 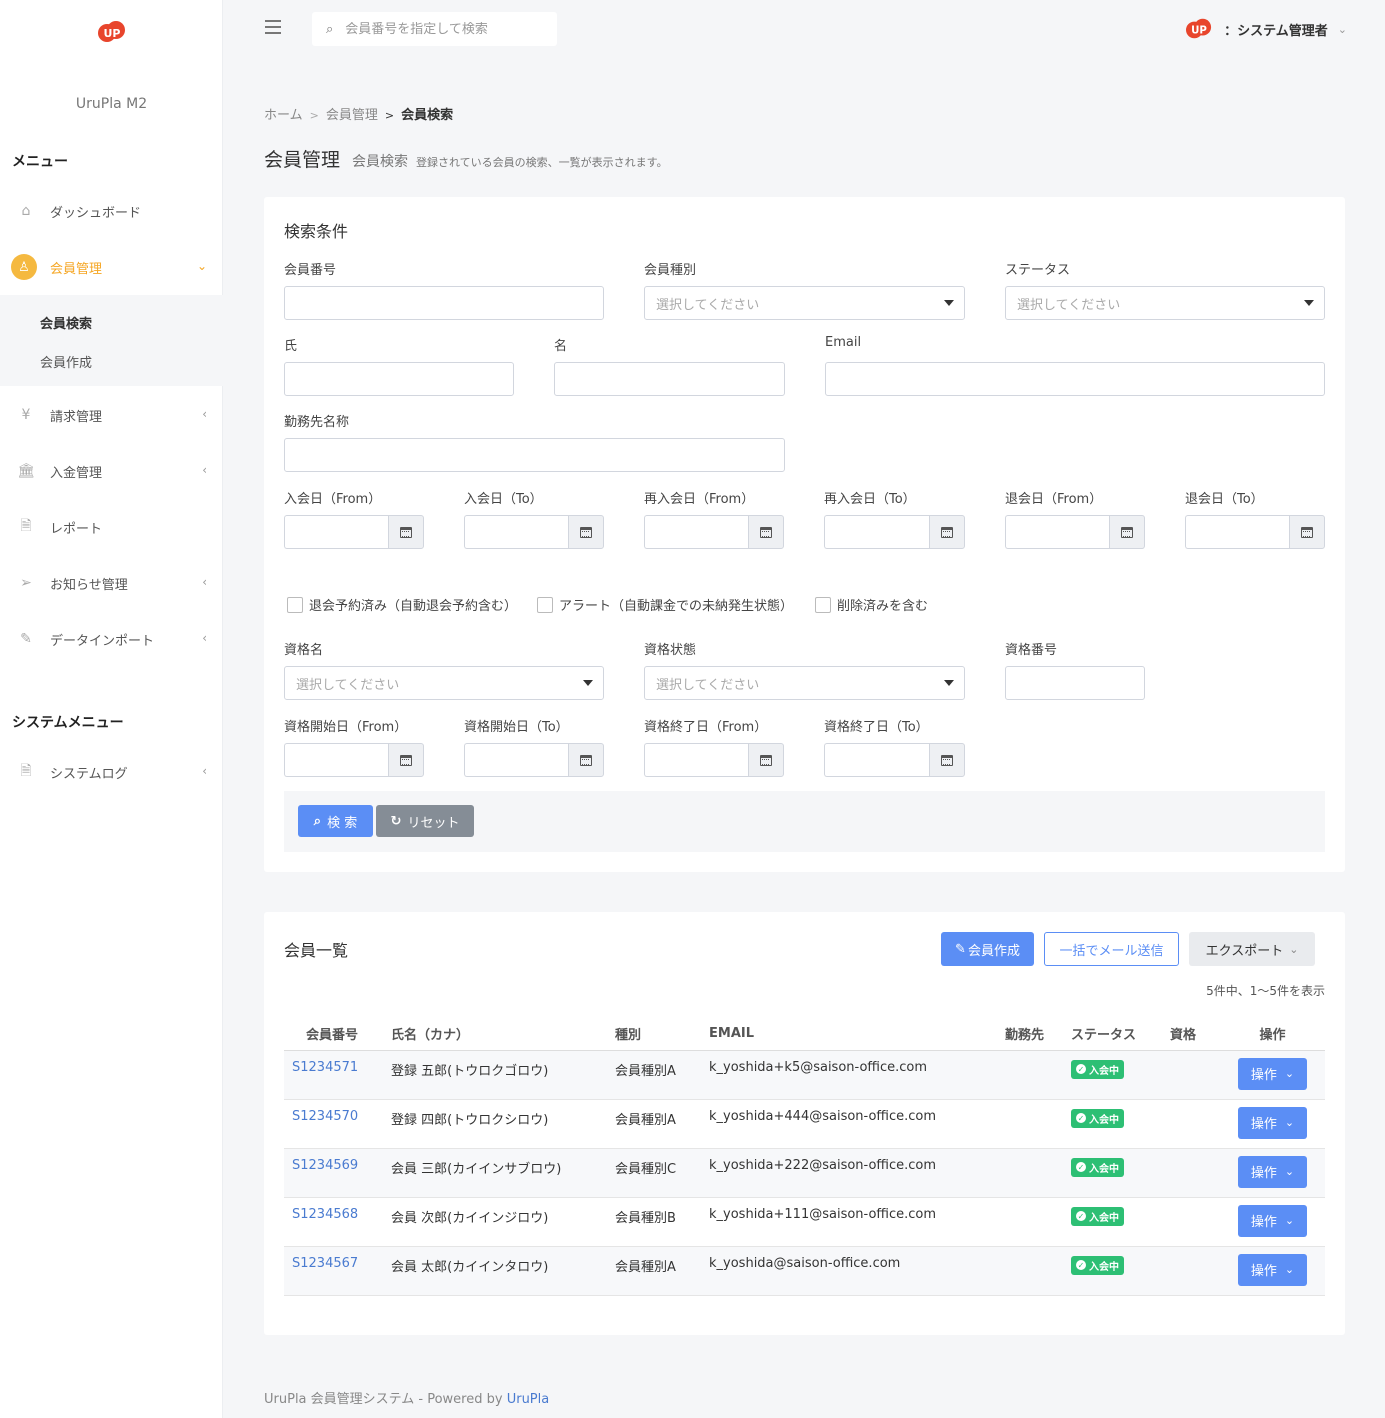 I want to click on qual-start-from-input, so click(x=336, y=760).